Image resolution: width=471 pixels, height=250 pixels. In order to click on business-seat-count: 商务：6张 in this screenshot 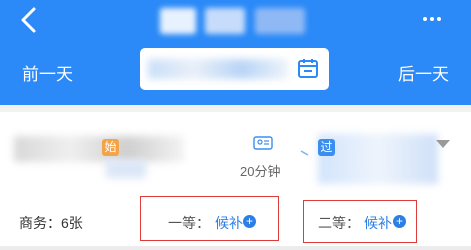, I will do `click(51, 223)`.